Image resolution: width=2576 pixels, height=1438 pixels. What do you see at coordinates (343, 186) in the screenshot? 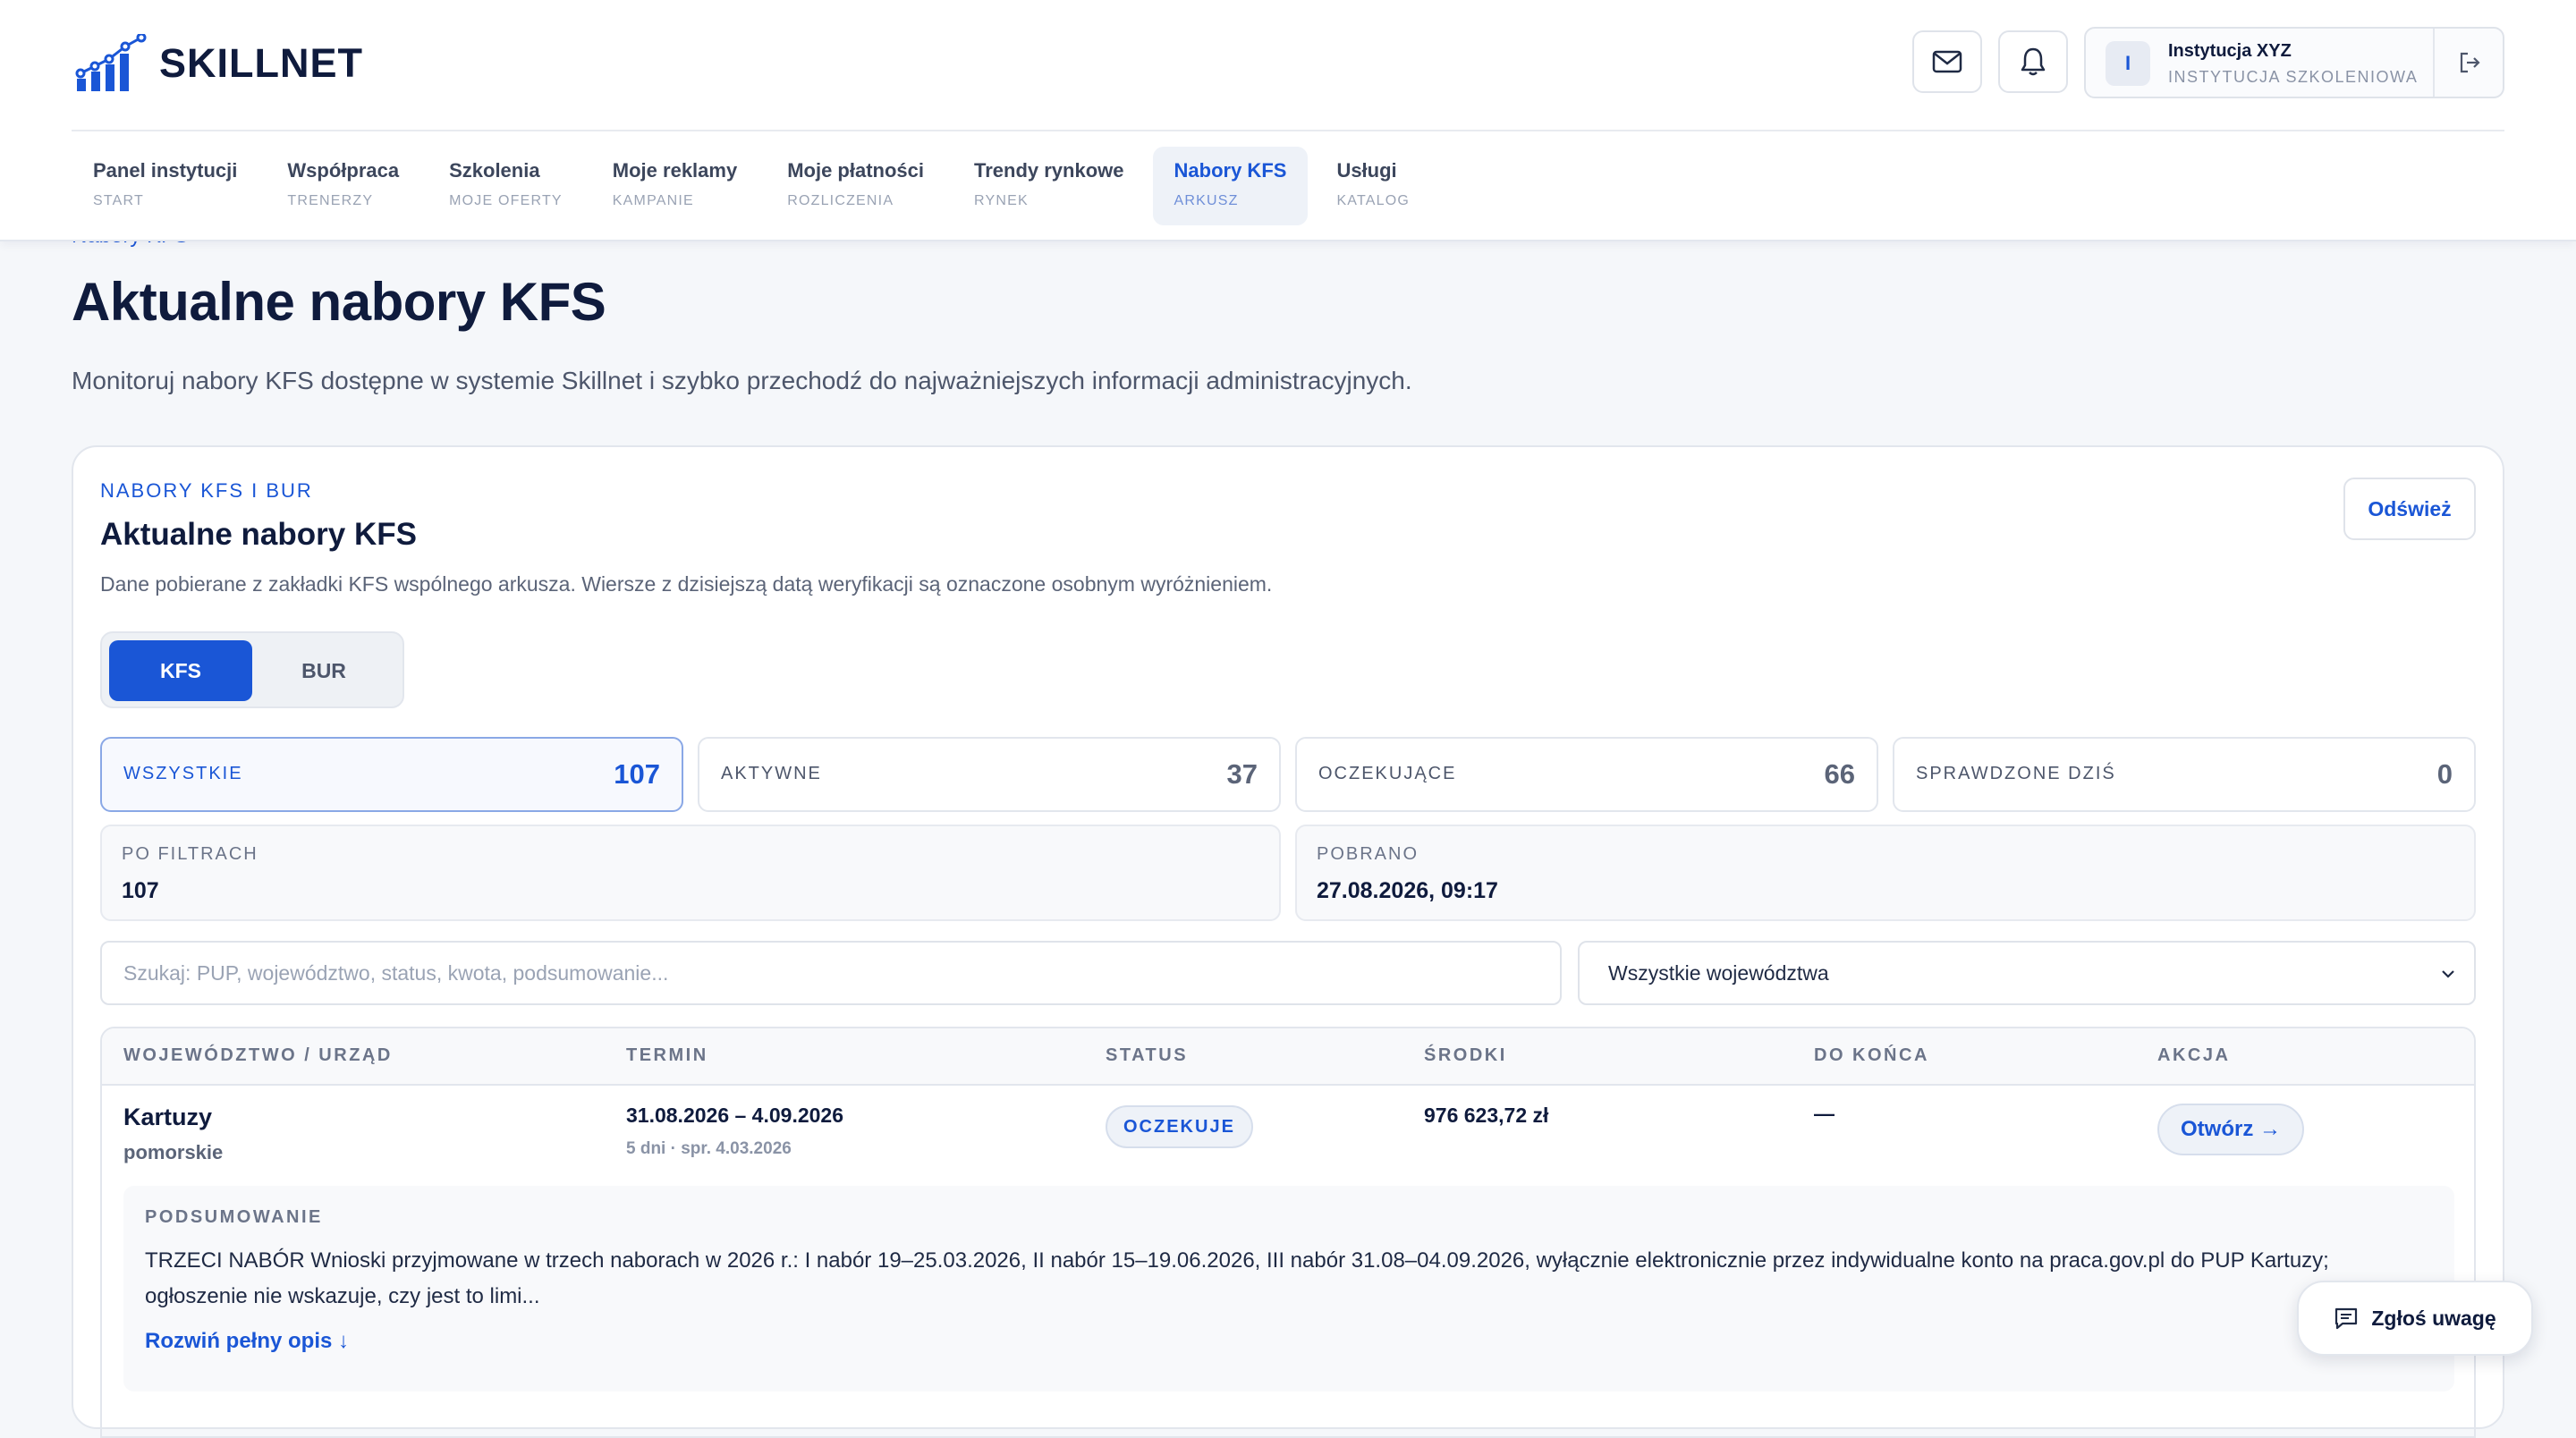
I see `nav-item-cooperation: Współpraca TRENERZY` at bounding box center [343, 186].